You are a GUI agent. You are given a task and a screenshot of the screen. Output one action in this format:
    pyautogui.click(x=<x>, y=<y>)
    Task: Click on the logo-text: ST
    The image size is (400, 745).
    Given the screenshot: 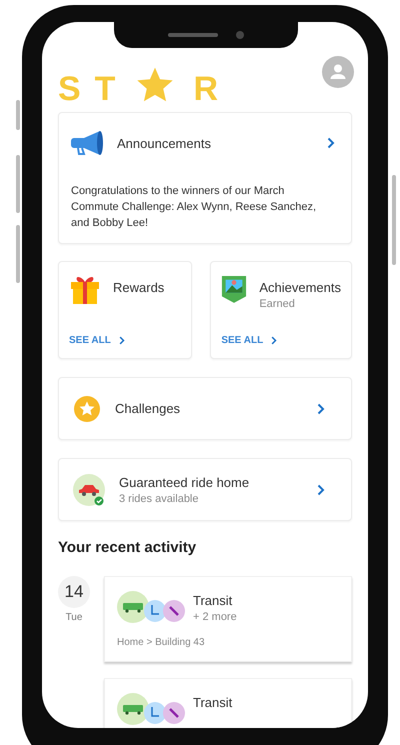 What is the action you would take?
    pyautogui.click(x=94, y=89)
    